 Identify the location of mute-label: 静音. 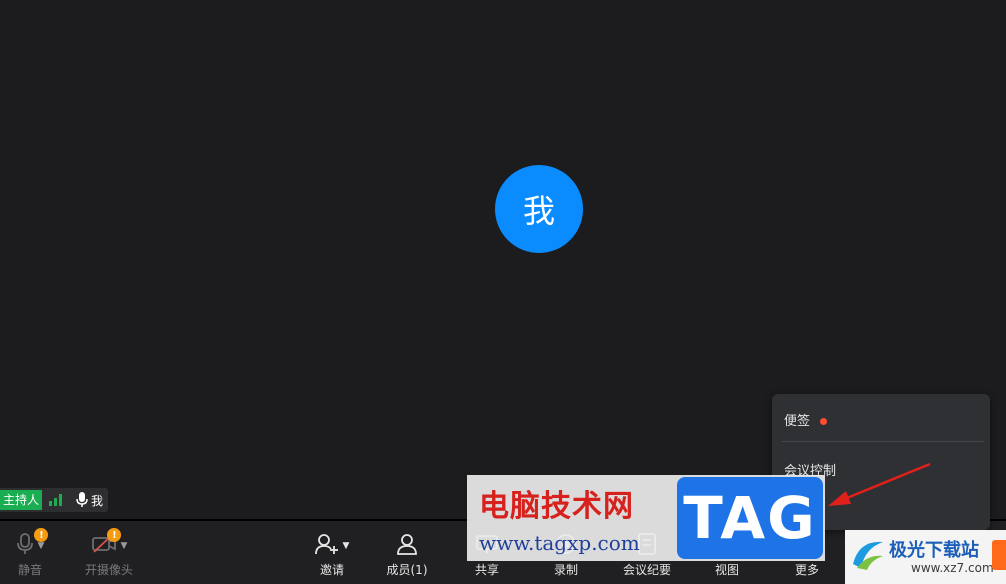
(29, 570).